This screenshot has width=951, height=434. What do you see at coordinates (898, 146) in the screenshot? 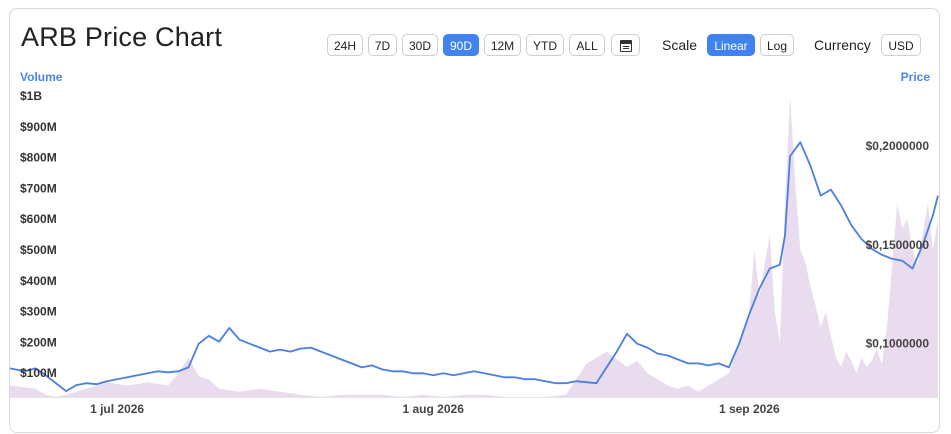
I see `price-tick-label: $0,2000000` at bounding box center [898, 146].